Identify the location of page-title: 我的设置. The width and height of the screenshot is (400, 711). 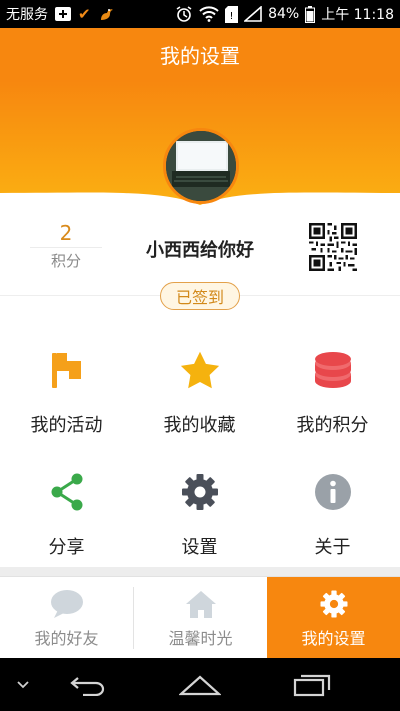
(200, 56).